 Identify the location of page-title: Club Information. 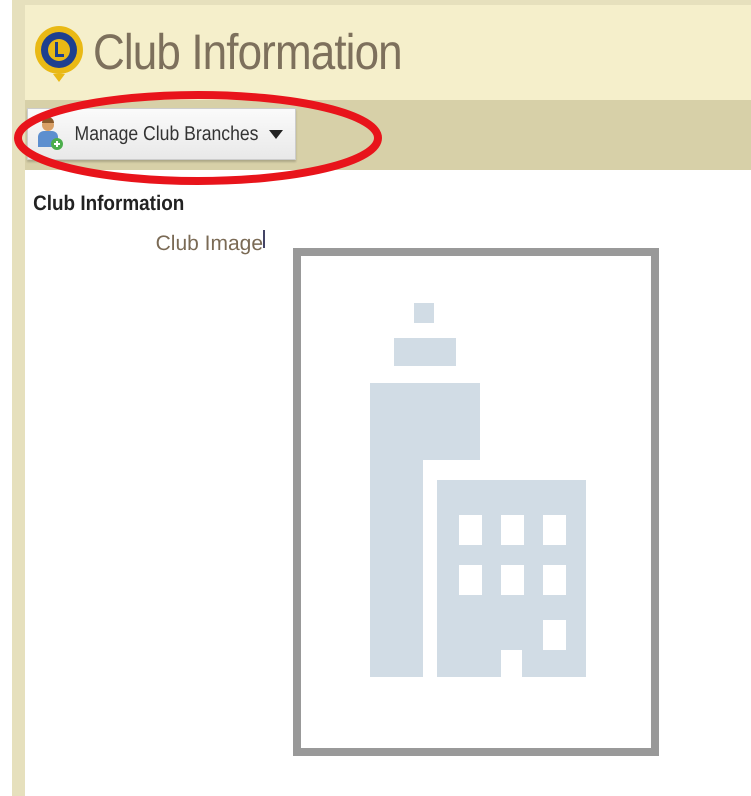
(247, 52).